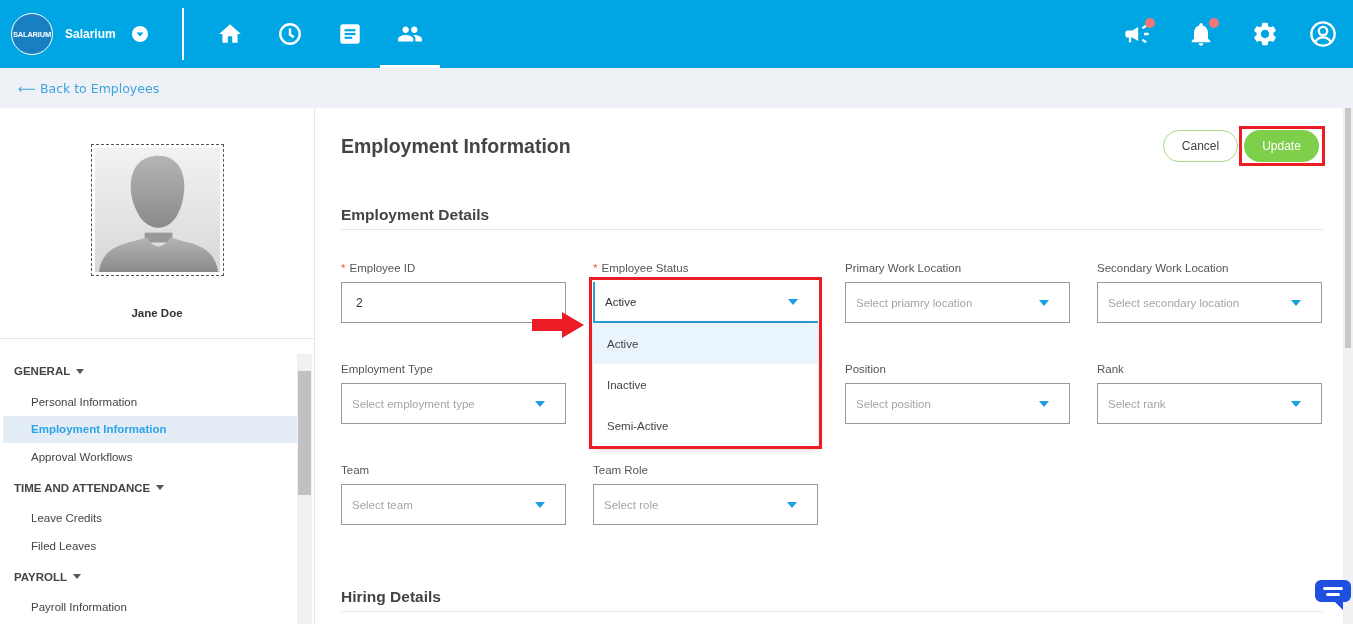 This screenshot has height=624, width=1353. Describe the element at coordinates (1265, 34) in the screenshot. I see `settings-icon` at that location.